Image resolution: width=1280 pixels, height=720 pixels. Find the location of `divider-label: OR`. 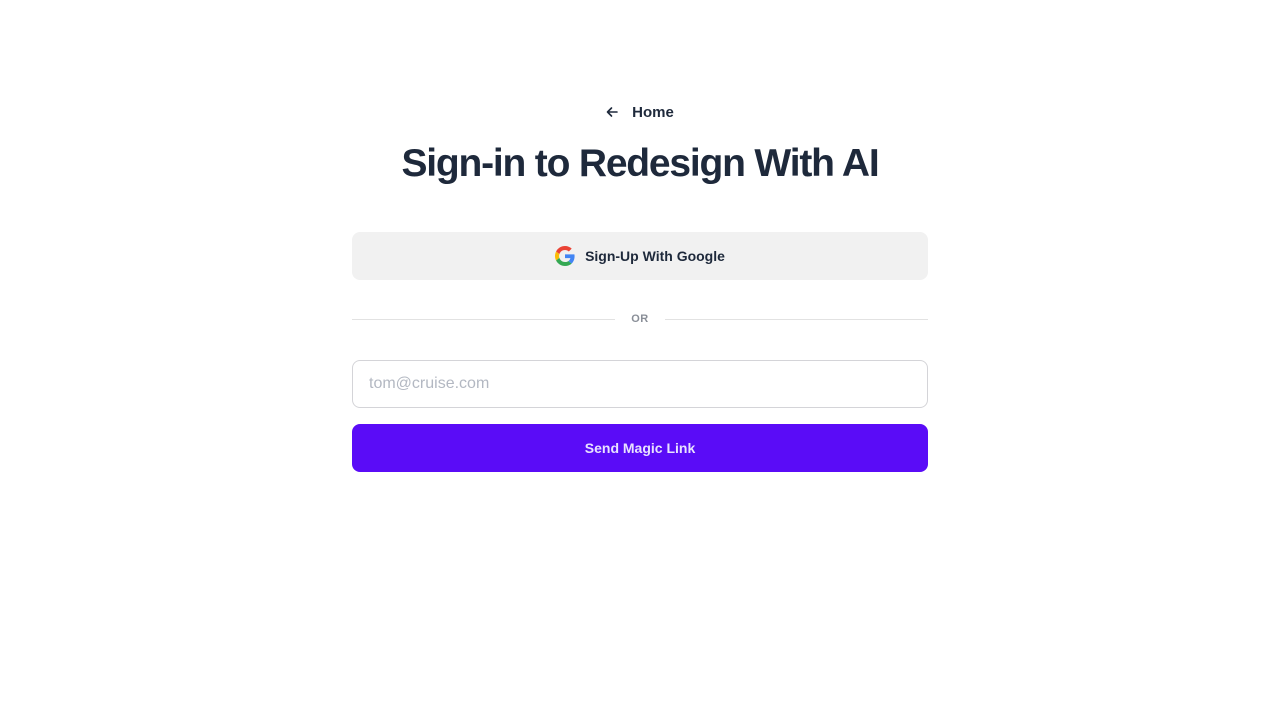

divider-label: OR is located at coordinates (640, 319).